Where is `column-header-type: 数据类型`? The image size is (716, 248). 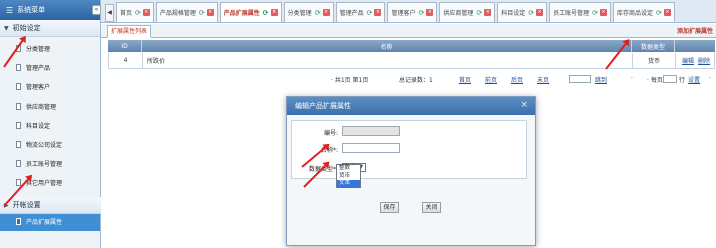 column-header-type: 数据类型 is located at coordinates (653, 46).